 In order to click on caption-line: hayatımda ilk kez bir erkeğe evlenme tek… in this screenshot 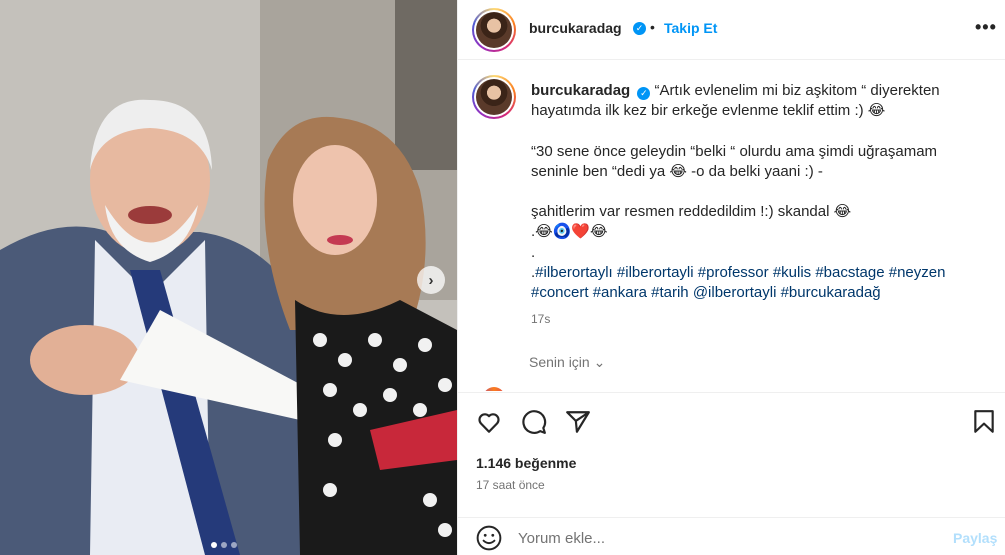, I will do `click(708, 111)`.